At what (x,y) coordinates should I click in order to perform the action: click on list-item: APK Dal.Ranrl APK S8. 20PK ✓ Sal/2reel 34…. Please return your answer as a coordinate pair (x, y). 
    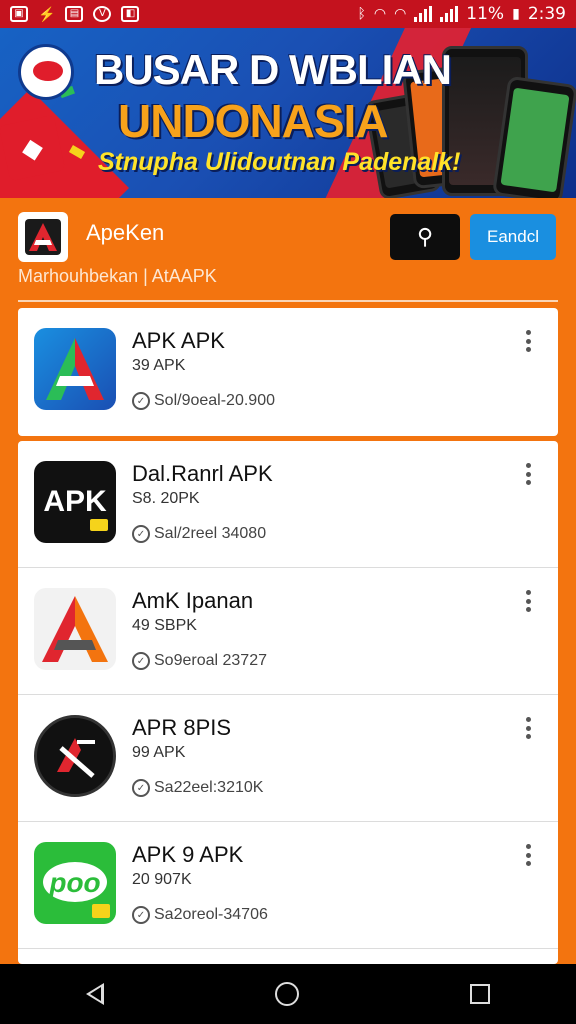
    Looking at the image, I should click on (288, 504).